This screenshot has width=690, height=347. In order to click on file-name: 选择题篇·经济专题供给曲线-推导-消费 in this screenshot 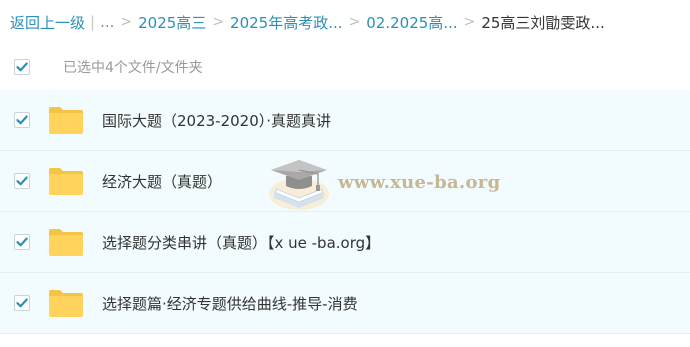, I will do `click(230, 303)`.